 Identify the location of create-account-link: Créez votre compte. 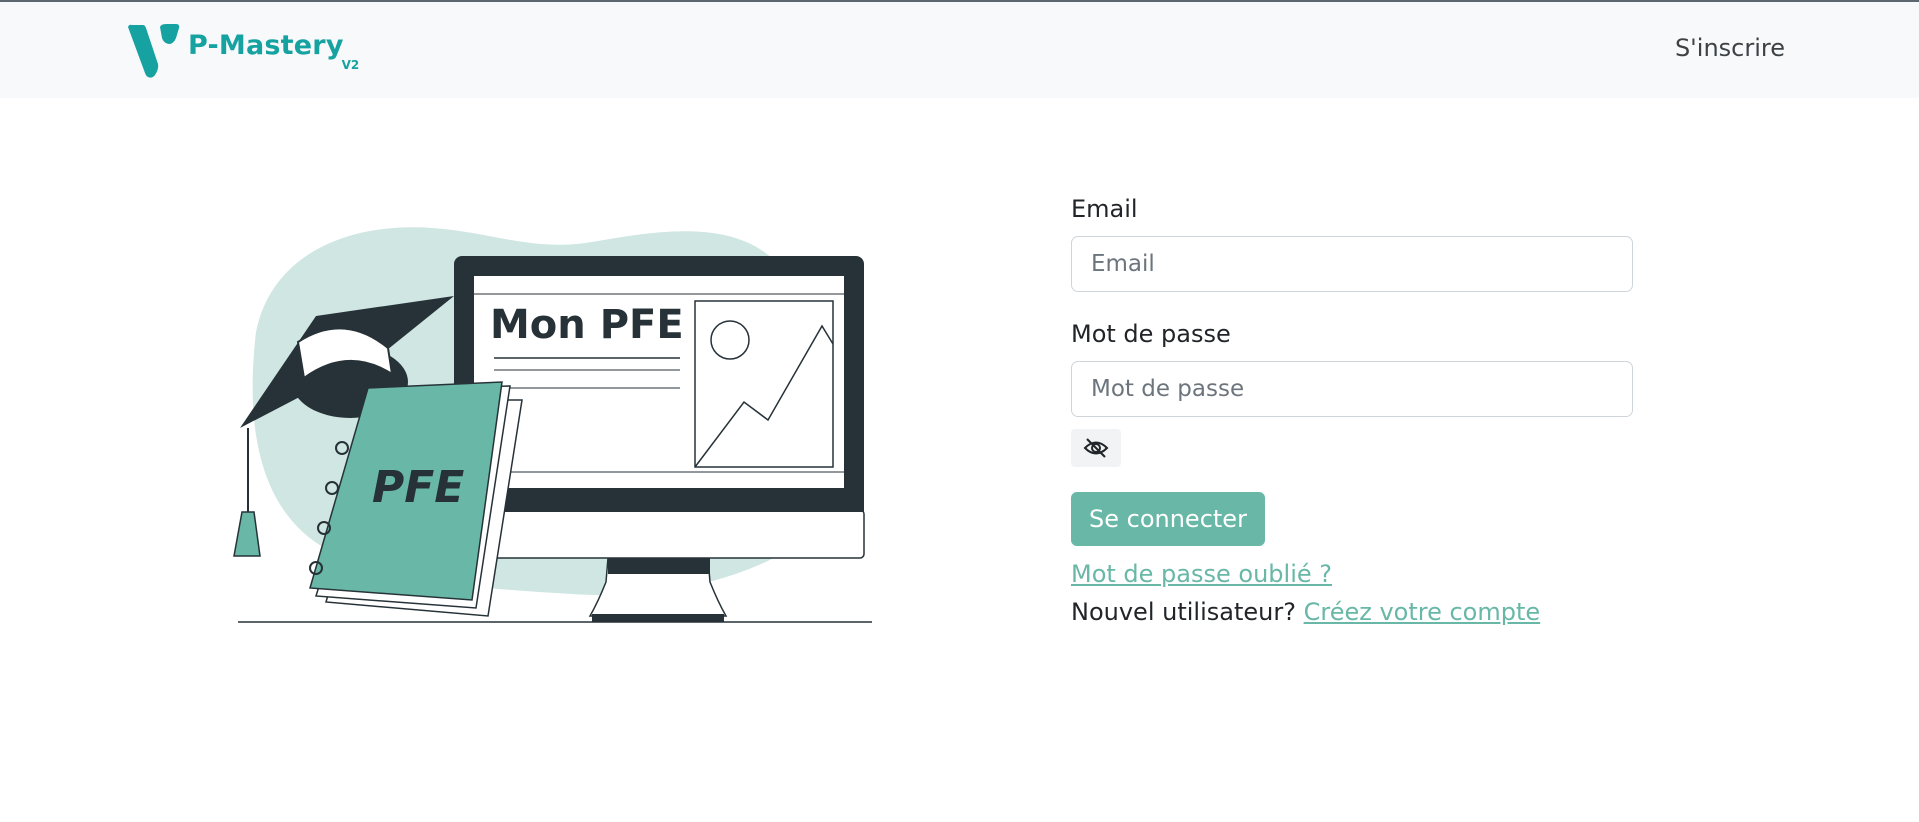
(1422, 612).